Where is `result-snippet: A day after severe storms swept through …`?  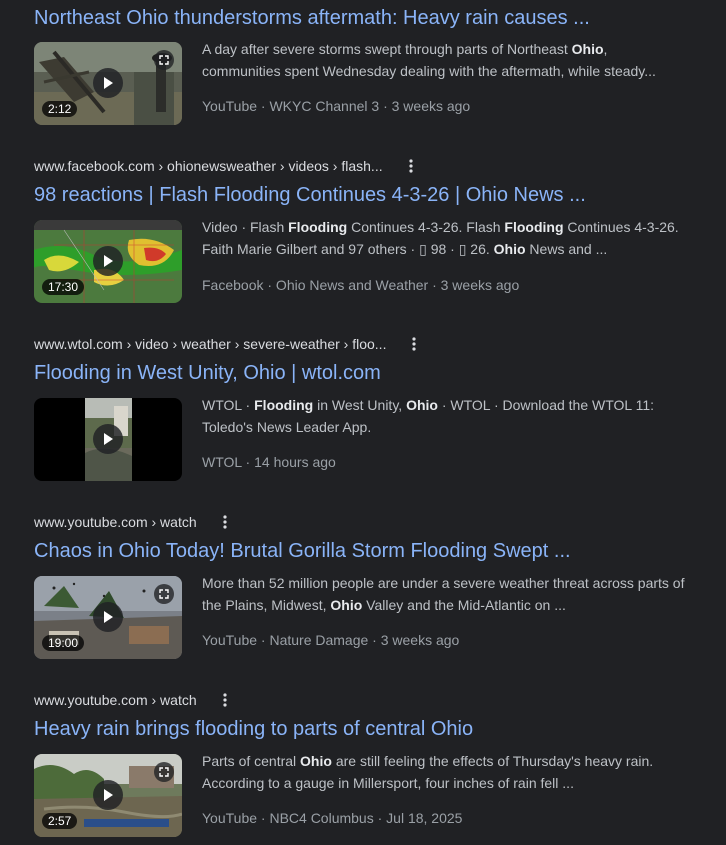
result-snippet: A day after severe storms swept through … is located at coordinates (452, 60).